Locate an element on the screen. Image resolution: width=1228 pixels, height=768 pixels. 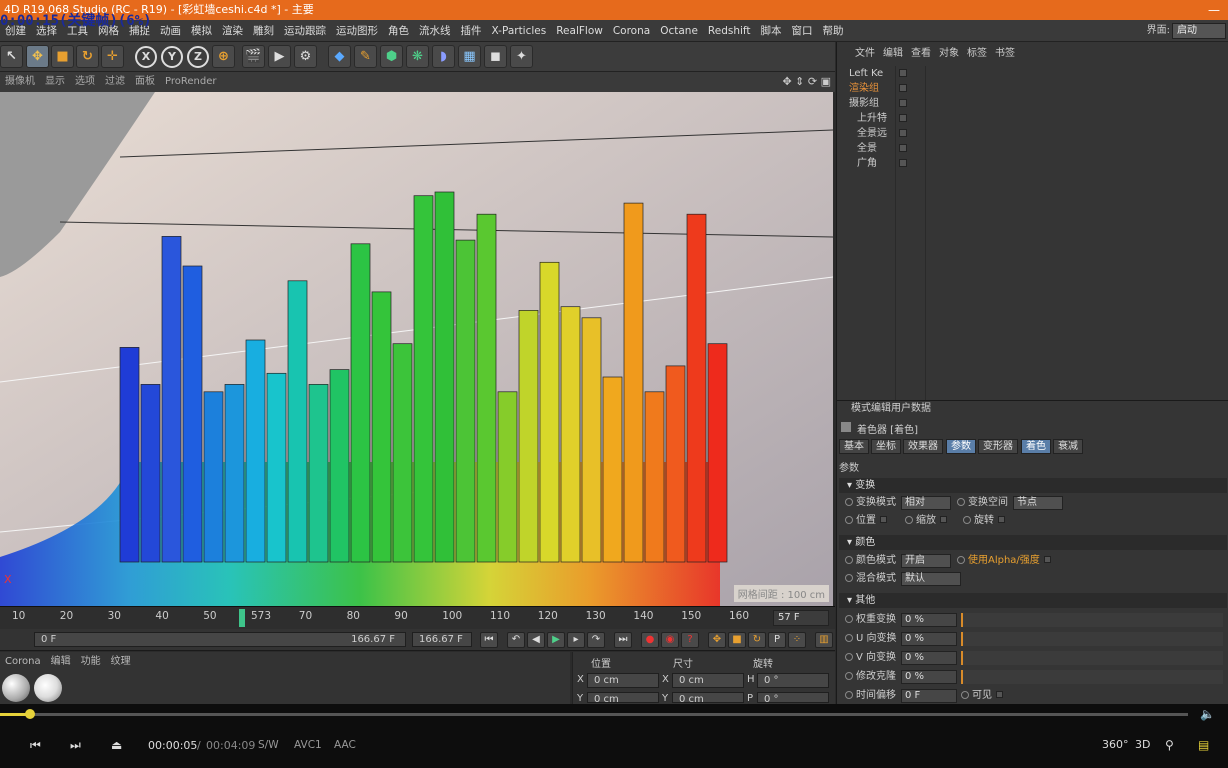
key-position-button: ✥ is located at coordinates (717, 640).